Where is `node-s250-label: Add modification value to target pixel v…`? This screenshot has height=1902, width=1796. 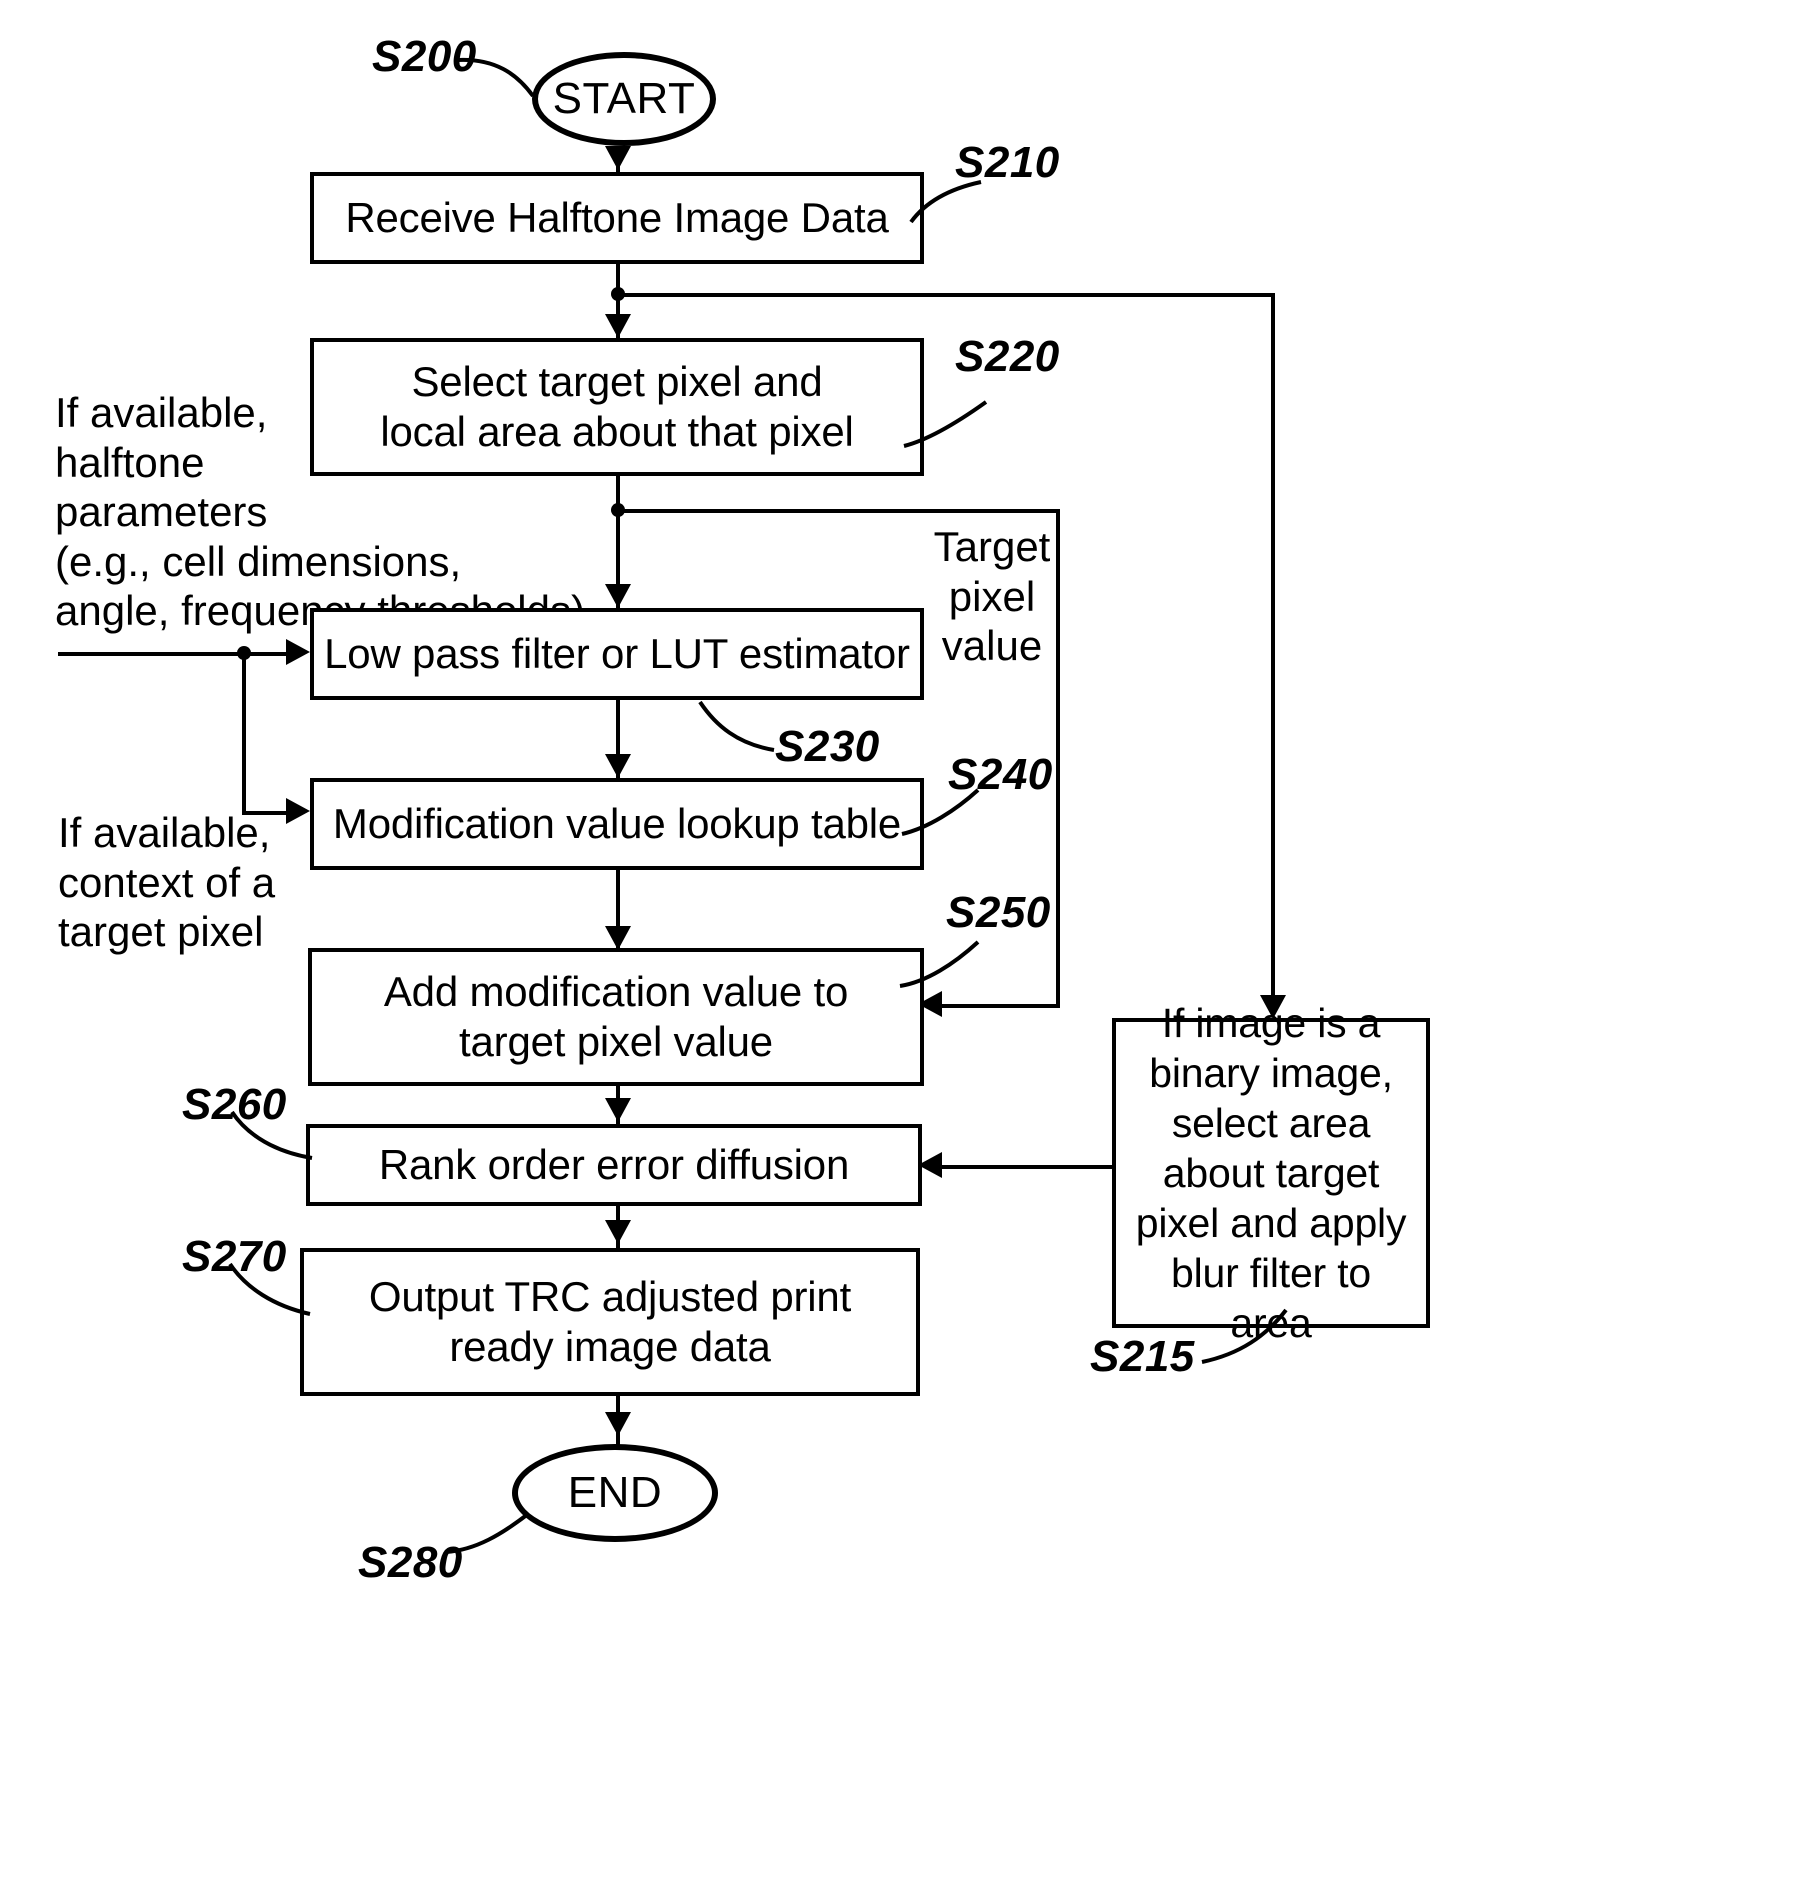 node-s250-label: Add modification value to target pixel v… is located at coordinates (616, 1016).